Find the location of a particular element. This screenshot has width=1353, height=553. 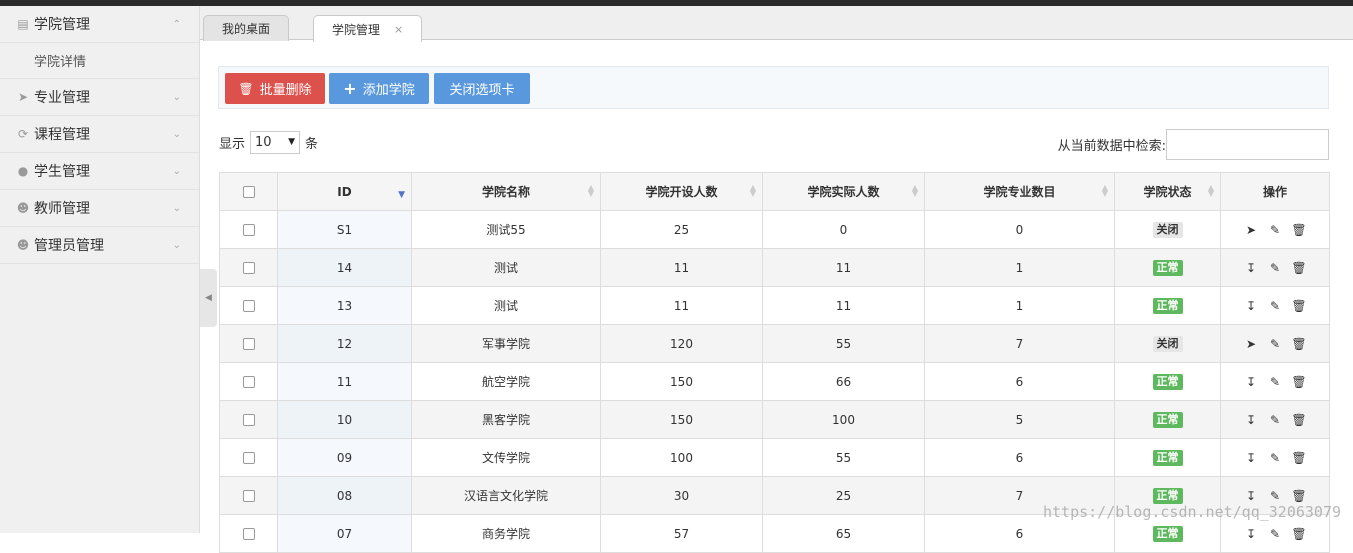

length-suffix: 条 is located at coordinates (312, 144).